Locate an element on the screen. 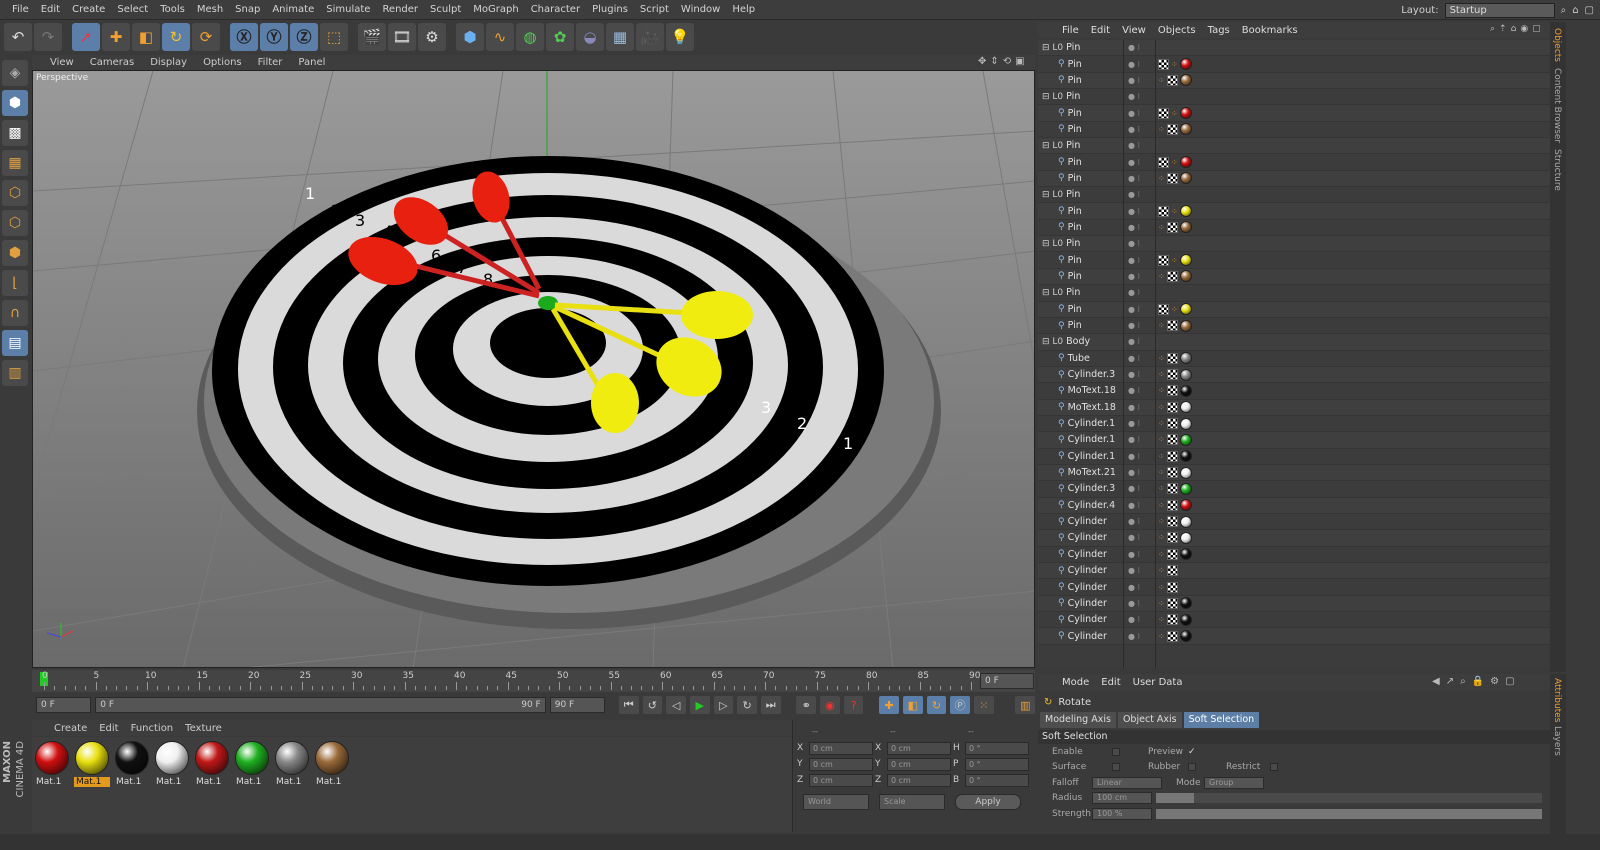 The width and height of the screenshot is (1600, 850). viewport-menu-item: Filter is located at coordinates (270, 62).